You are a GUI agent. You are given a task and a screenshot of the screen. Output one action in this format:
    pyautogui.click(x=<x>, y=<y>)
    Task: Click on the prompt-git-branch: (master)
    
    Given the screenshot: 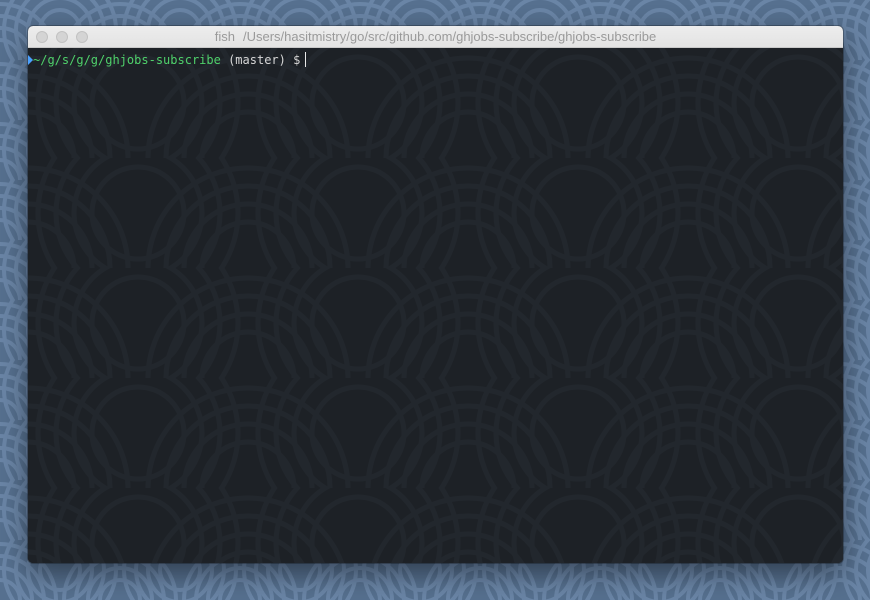 What is the action you would take?
    pyautogui.click(x=257, y=60)
    